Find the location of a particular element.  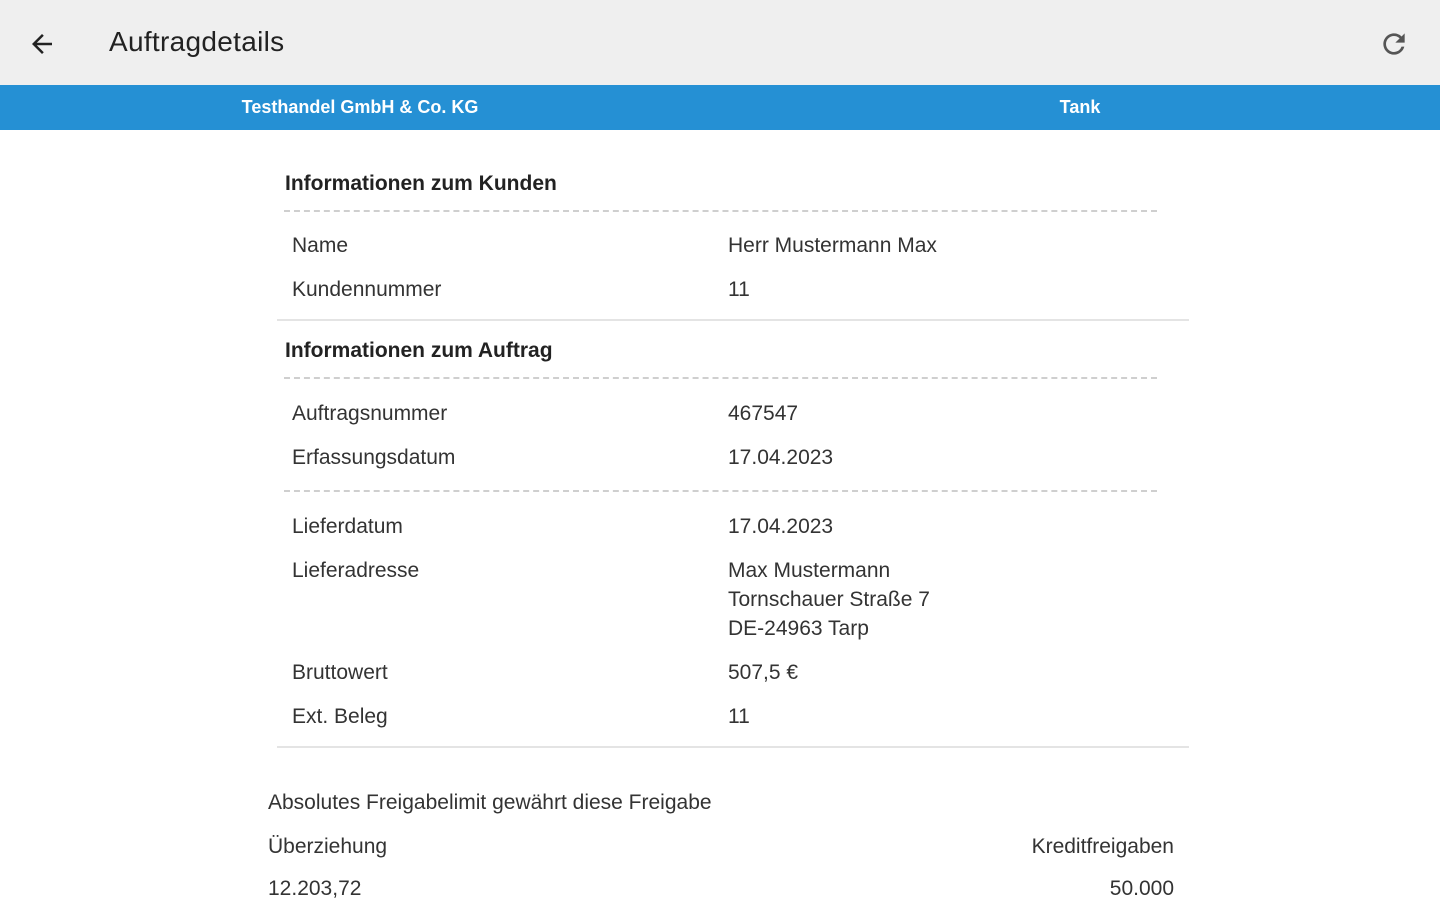

approval-labels: Überziehung Kreditfreigaben is located at coordinates (721, 847).